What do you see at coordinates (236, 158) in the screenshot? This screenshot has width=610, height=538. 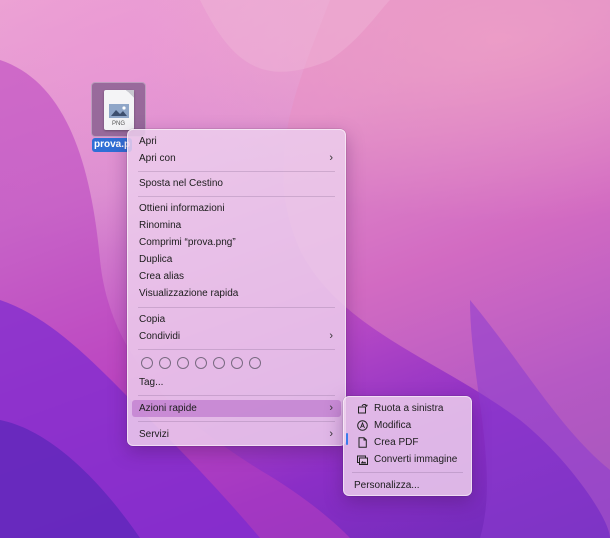 I see `menu-item-open-with: Apri con ›` at bounding box center [236, 158].